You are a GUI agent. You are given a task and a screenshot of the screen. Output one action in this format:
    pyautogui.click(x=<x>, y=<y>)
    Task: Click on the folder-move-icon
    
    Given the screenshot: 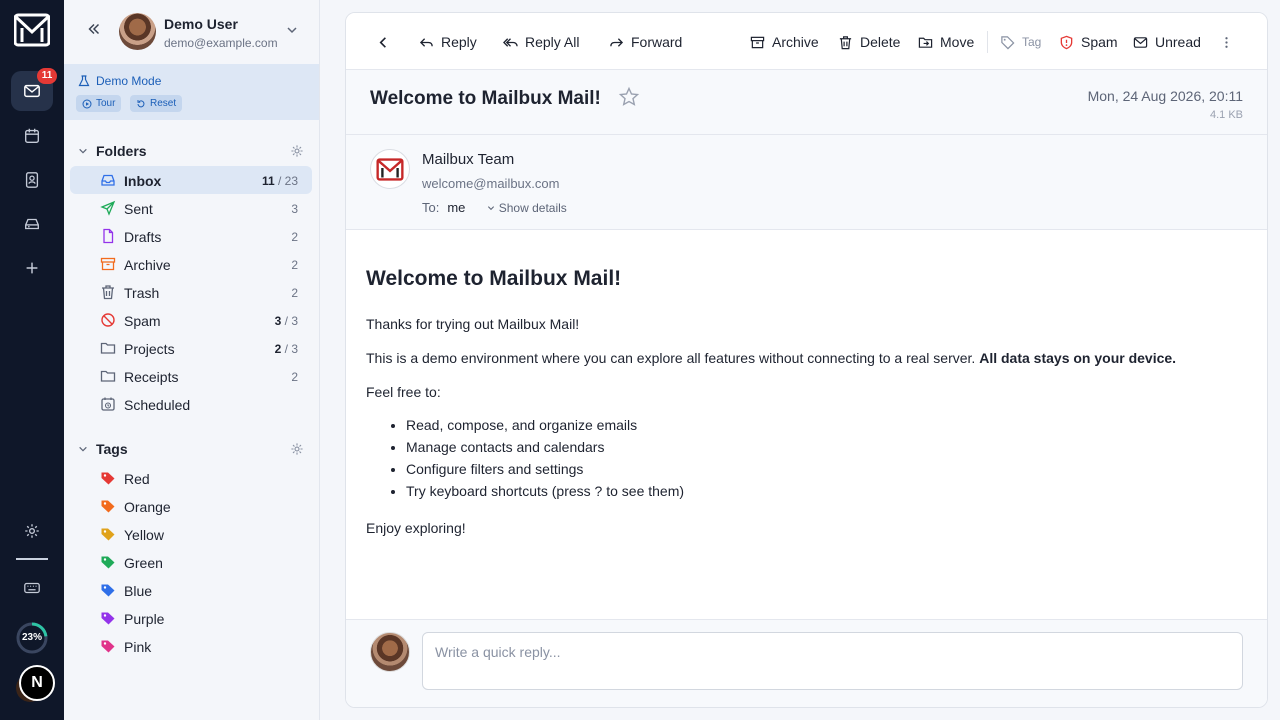 What is the action you would take?
    pyautogui.click(x=925, y=42)
    